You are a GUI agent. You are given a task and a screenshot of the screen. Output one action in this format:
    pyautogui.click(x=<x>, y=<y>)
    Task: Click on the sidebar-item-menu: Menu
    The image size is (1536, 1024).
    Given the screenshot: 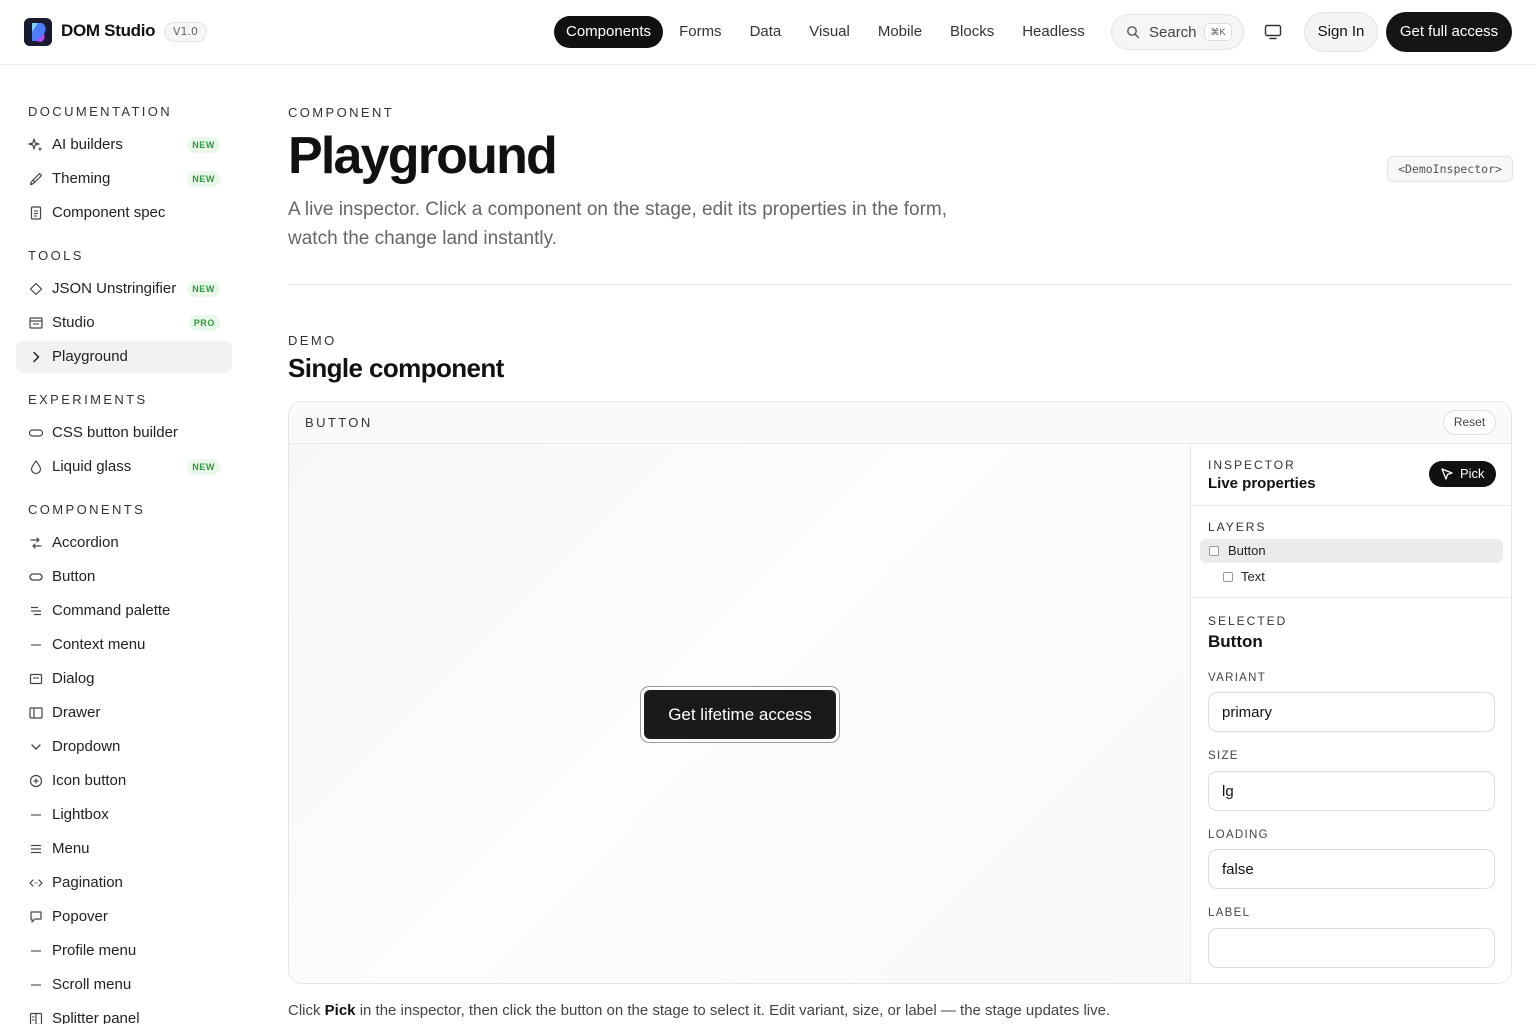 What is the action you would take?
    pyautogui.click(x=124, y=849)
    